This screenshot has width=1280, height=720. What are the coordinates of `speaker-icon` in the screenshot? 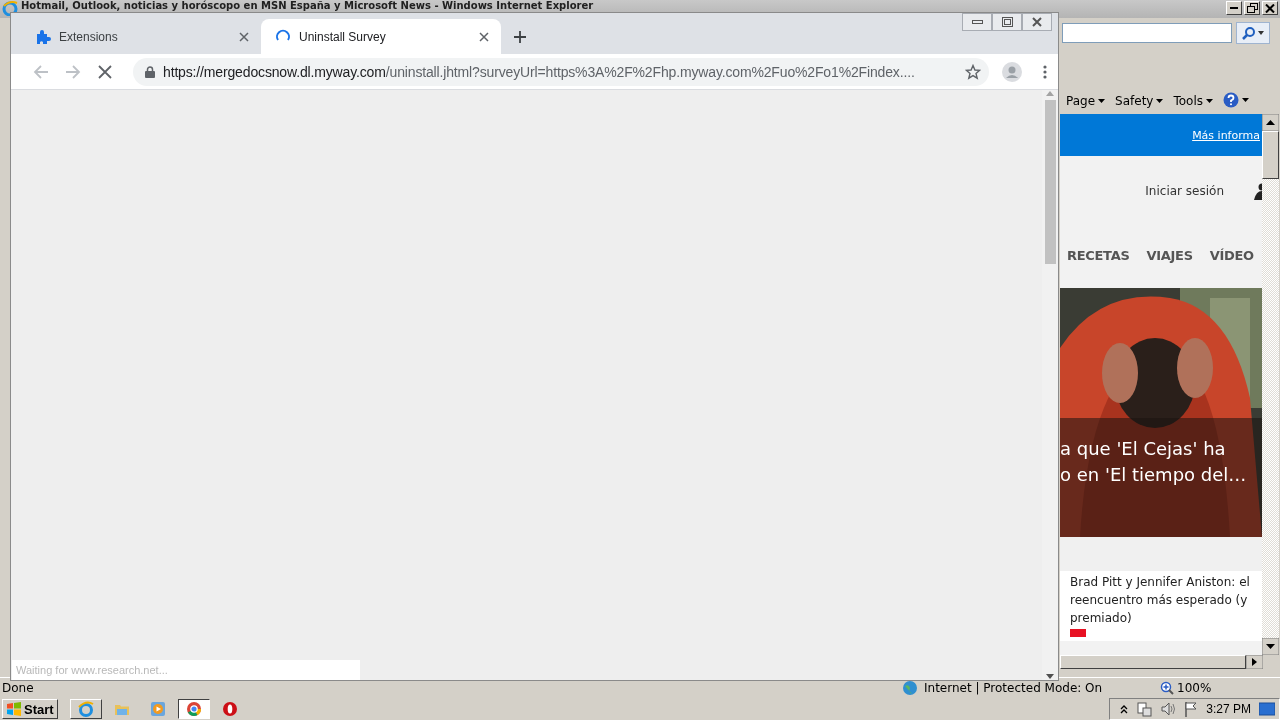 It's located at (1168, 709).